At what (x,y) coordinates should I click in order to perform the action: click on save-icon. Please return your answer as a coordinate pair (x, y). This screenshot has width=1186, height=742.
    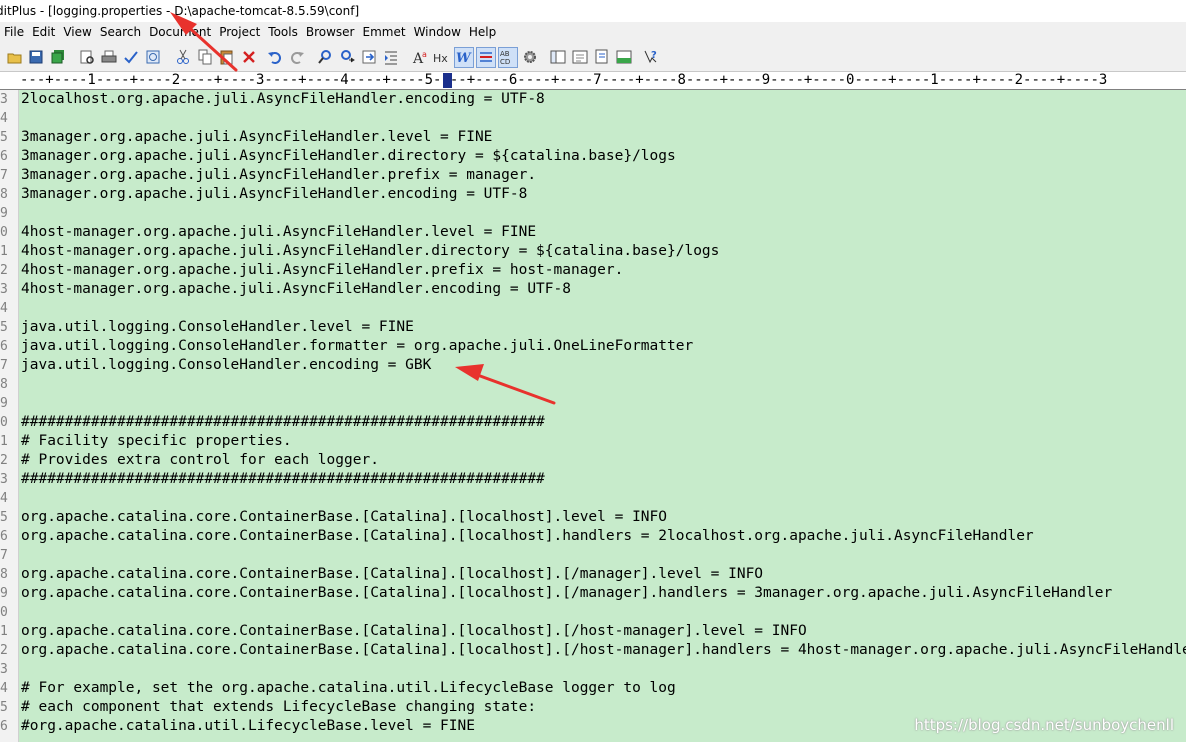
    Looking at the image, I should click on (36, 57).